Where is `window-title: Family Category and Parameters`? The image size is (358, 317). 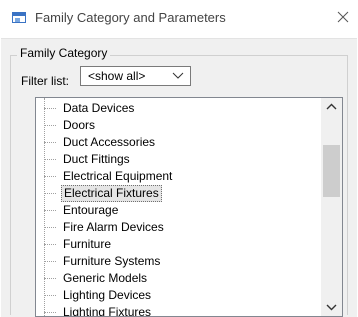 window-title: Family Category and Parameters is located at coordinates (130, 17).